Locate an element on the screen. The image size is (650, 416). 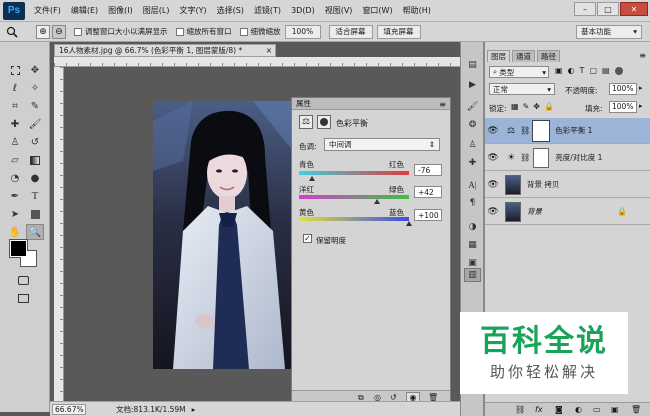
character-panel-icon: A| is located at coordinates (472, 185).